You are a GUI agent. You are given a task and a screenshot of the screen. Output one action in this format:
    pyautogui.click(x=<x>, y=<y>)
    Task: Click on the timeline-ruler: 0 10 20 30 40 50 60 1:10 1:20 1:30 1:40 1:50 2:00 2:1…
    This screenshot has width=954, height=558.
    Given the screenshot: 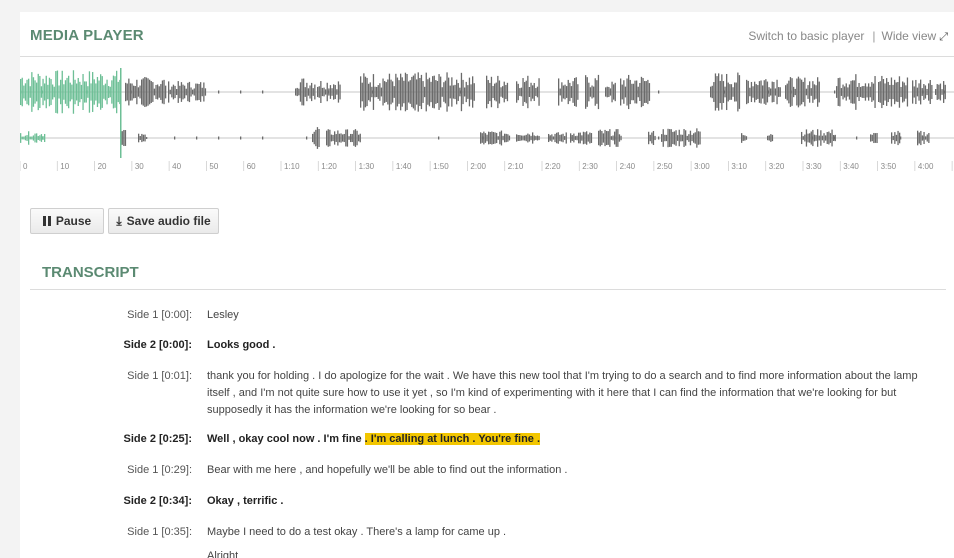 What is the action you would take?
    pyautogui.click(x=487, y=166)
    